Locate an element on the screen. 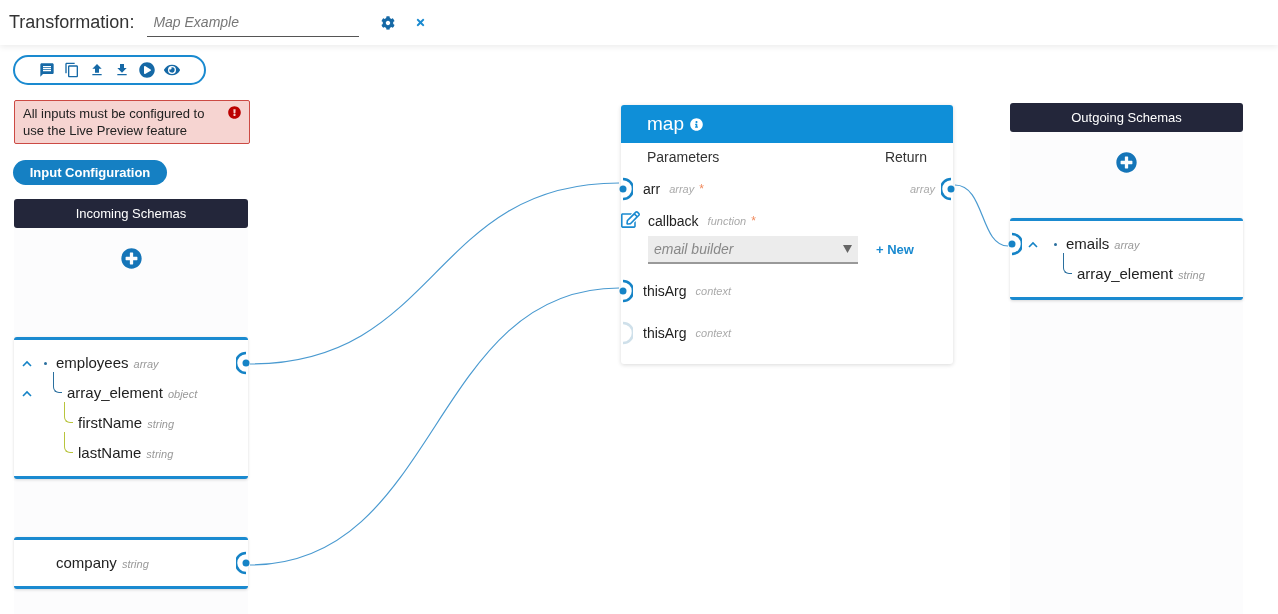 This screenshot has height=614, width=1278. field-name: emails is located at coordinates (1088, 243).